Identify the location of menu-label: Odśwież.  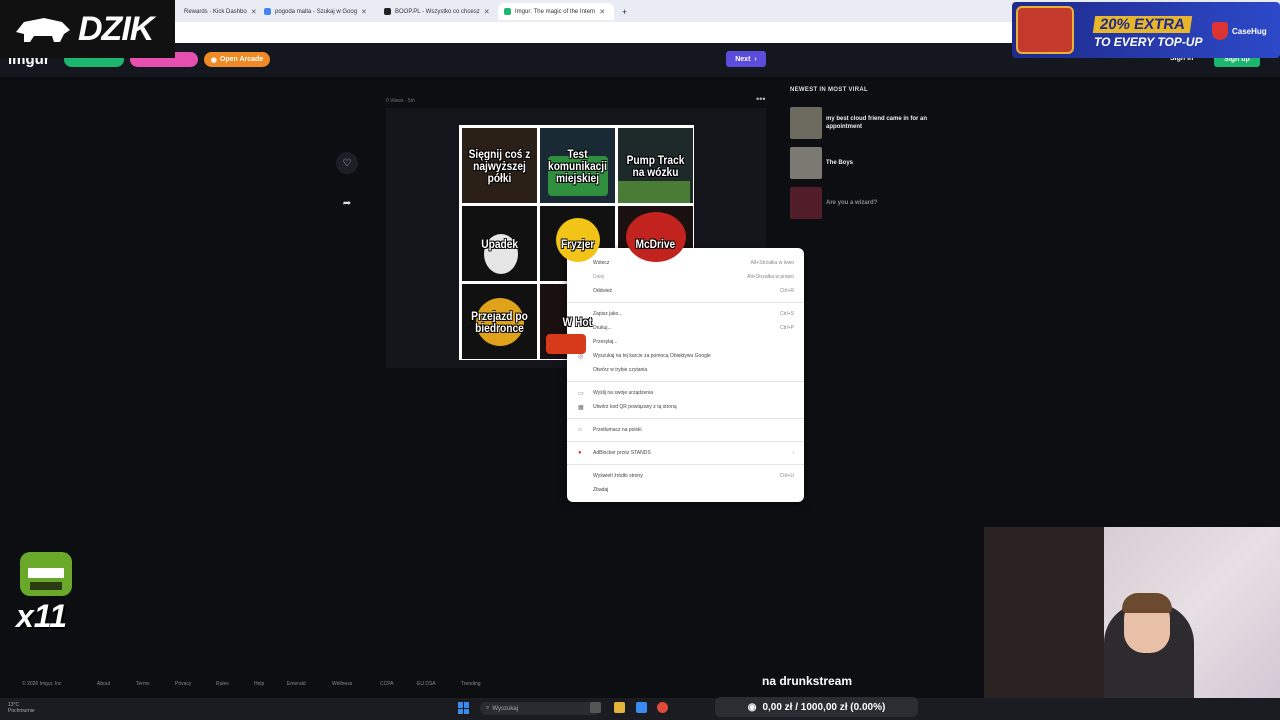
(603, 291).